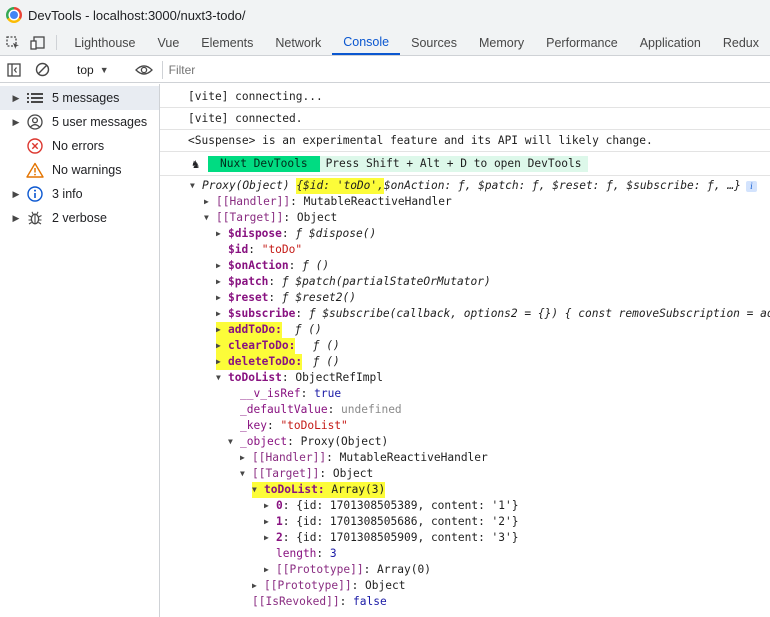 This screenshot has height=617, width=770. I want to click on inspect-element-icon, so click(12, 42).